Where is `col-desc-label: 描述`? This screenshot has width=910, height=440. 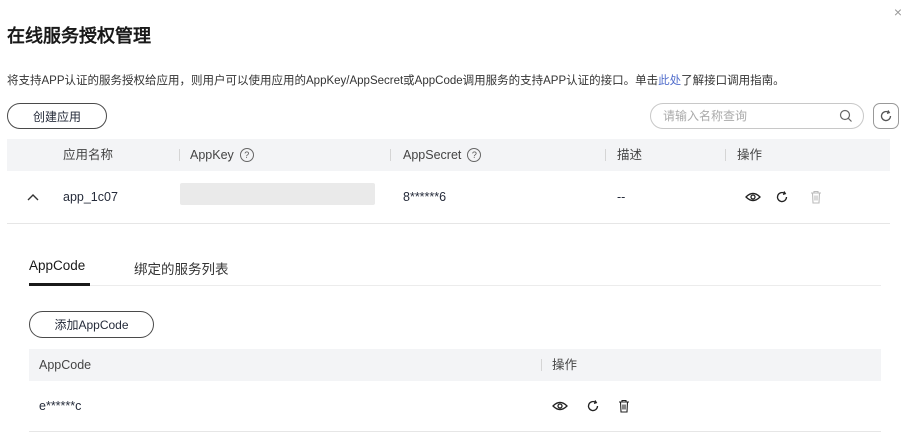 col-desc-label: 描述 is located at coordinates (630, 155).